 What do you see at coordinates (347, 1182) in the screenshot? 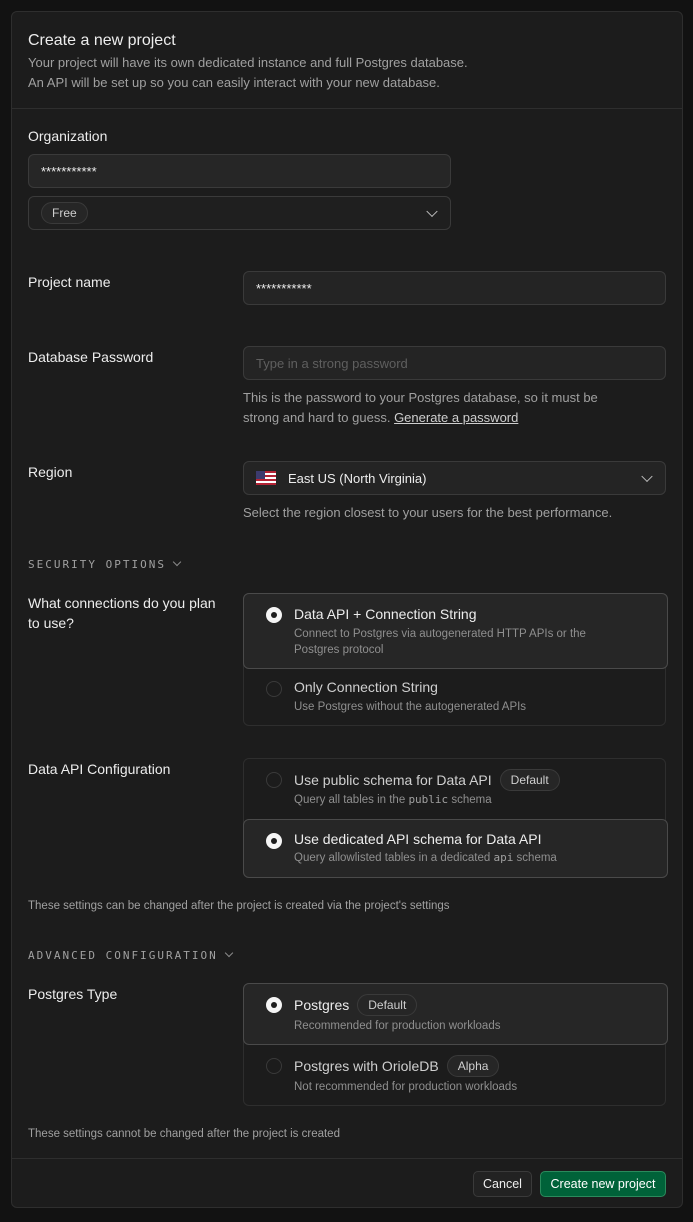
I see `dialog-footer: Cancel Create new project` at bounding box center [347, 1182].